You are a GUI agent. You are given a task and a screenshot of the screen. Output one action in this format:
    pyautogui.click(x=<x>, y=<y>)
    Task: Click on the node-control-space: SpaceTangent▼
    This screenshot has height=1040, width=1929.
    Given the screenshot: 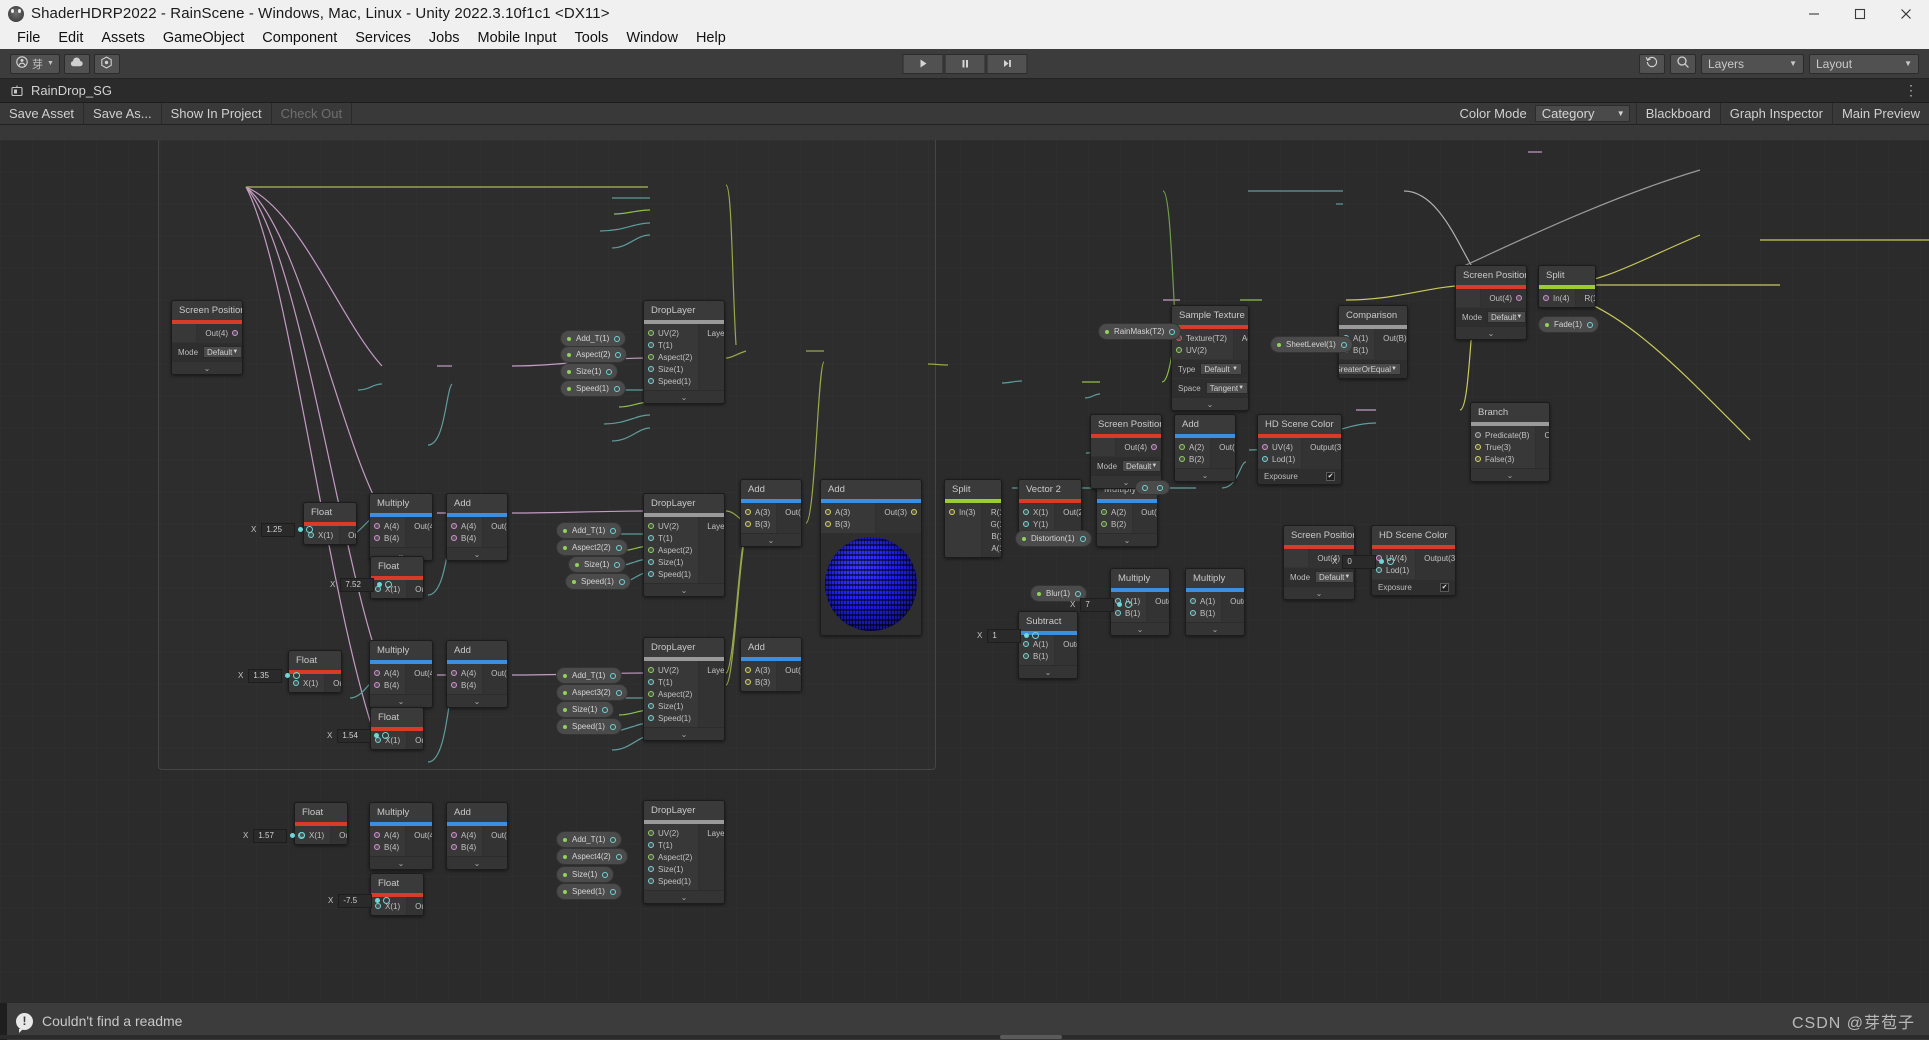 What is the action you would take?
    pyautogui.click(x=1210, y=387)
    